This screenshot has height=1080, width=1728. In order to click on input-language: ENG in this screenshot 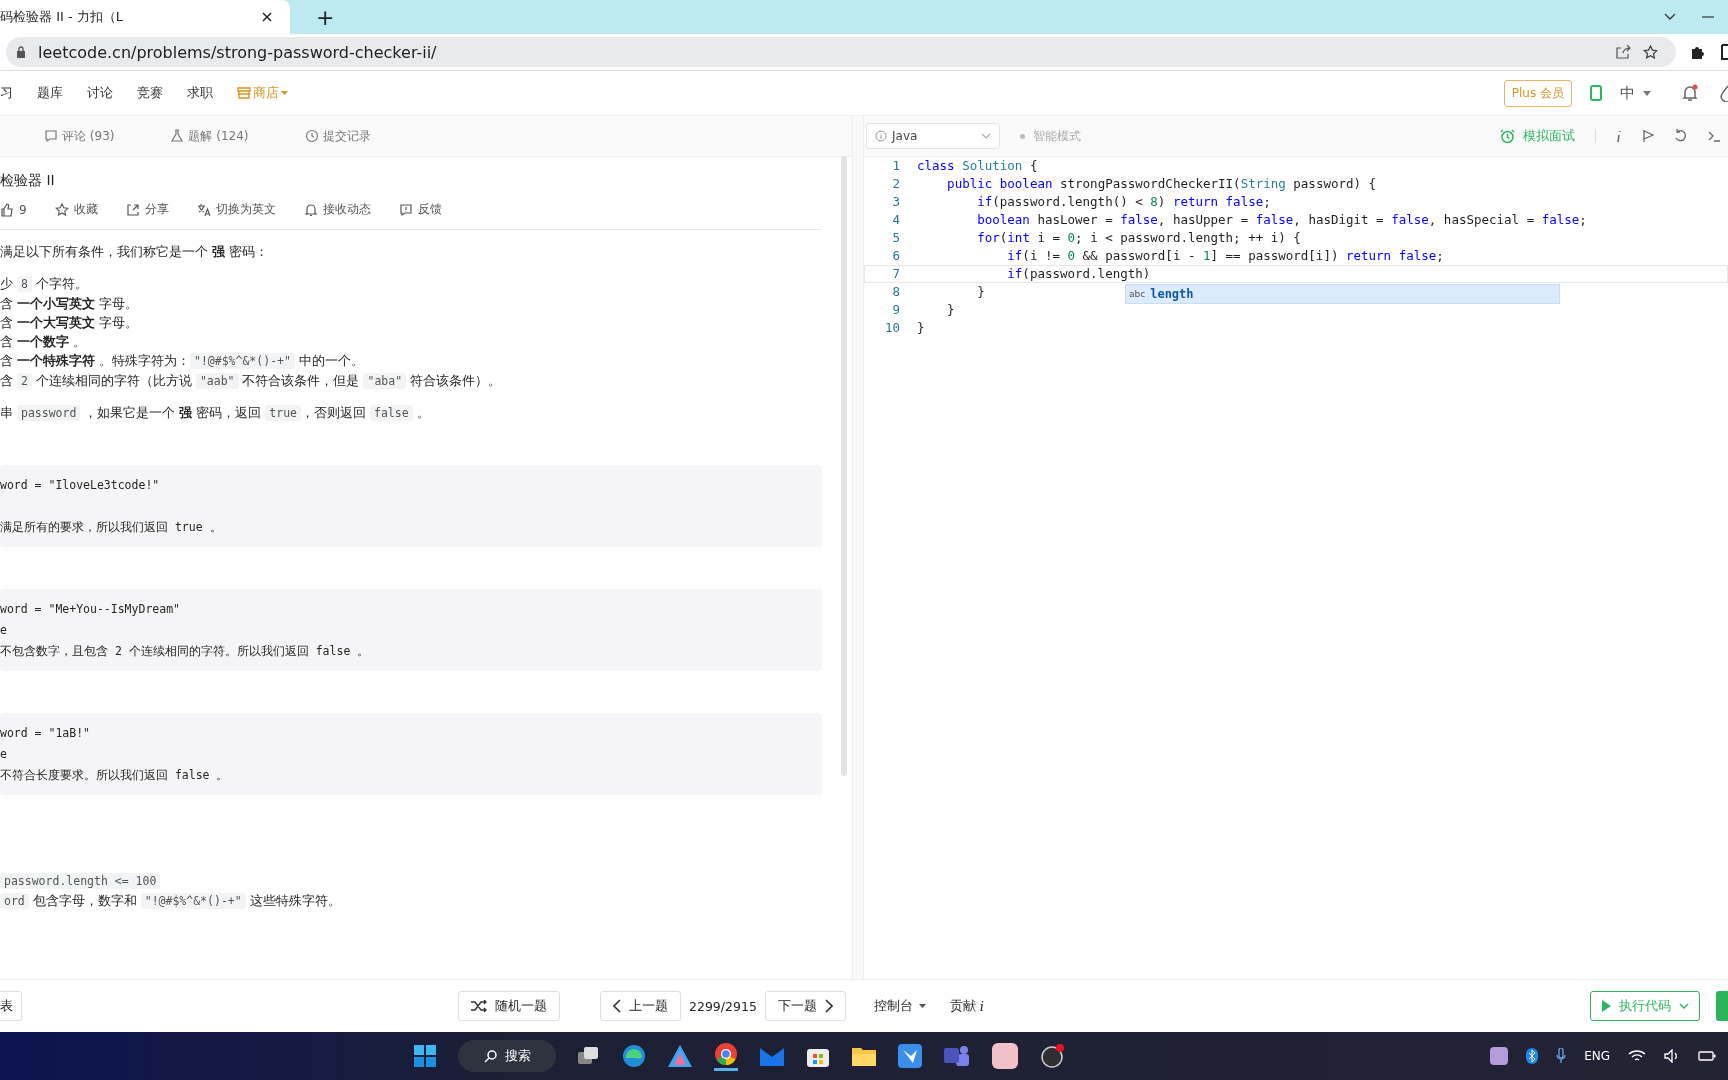, I will do `click(1597, 1056)`.